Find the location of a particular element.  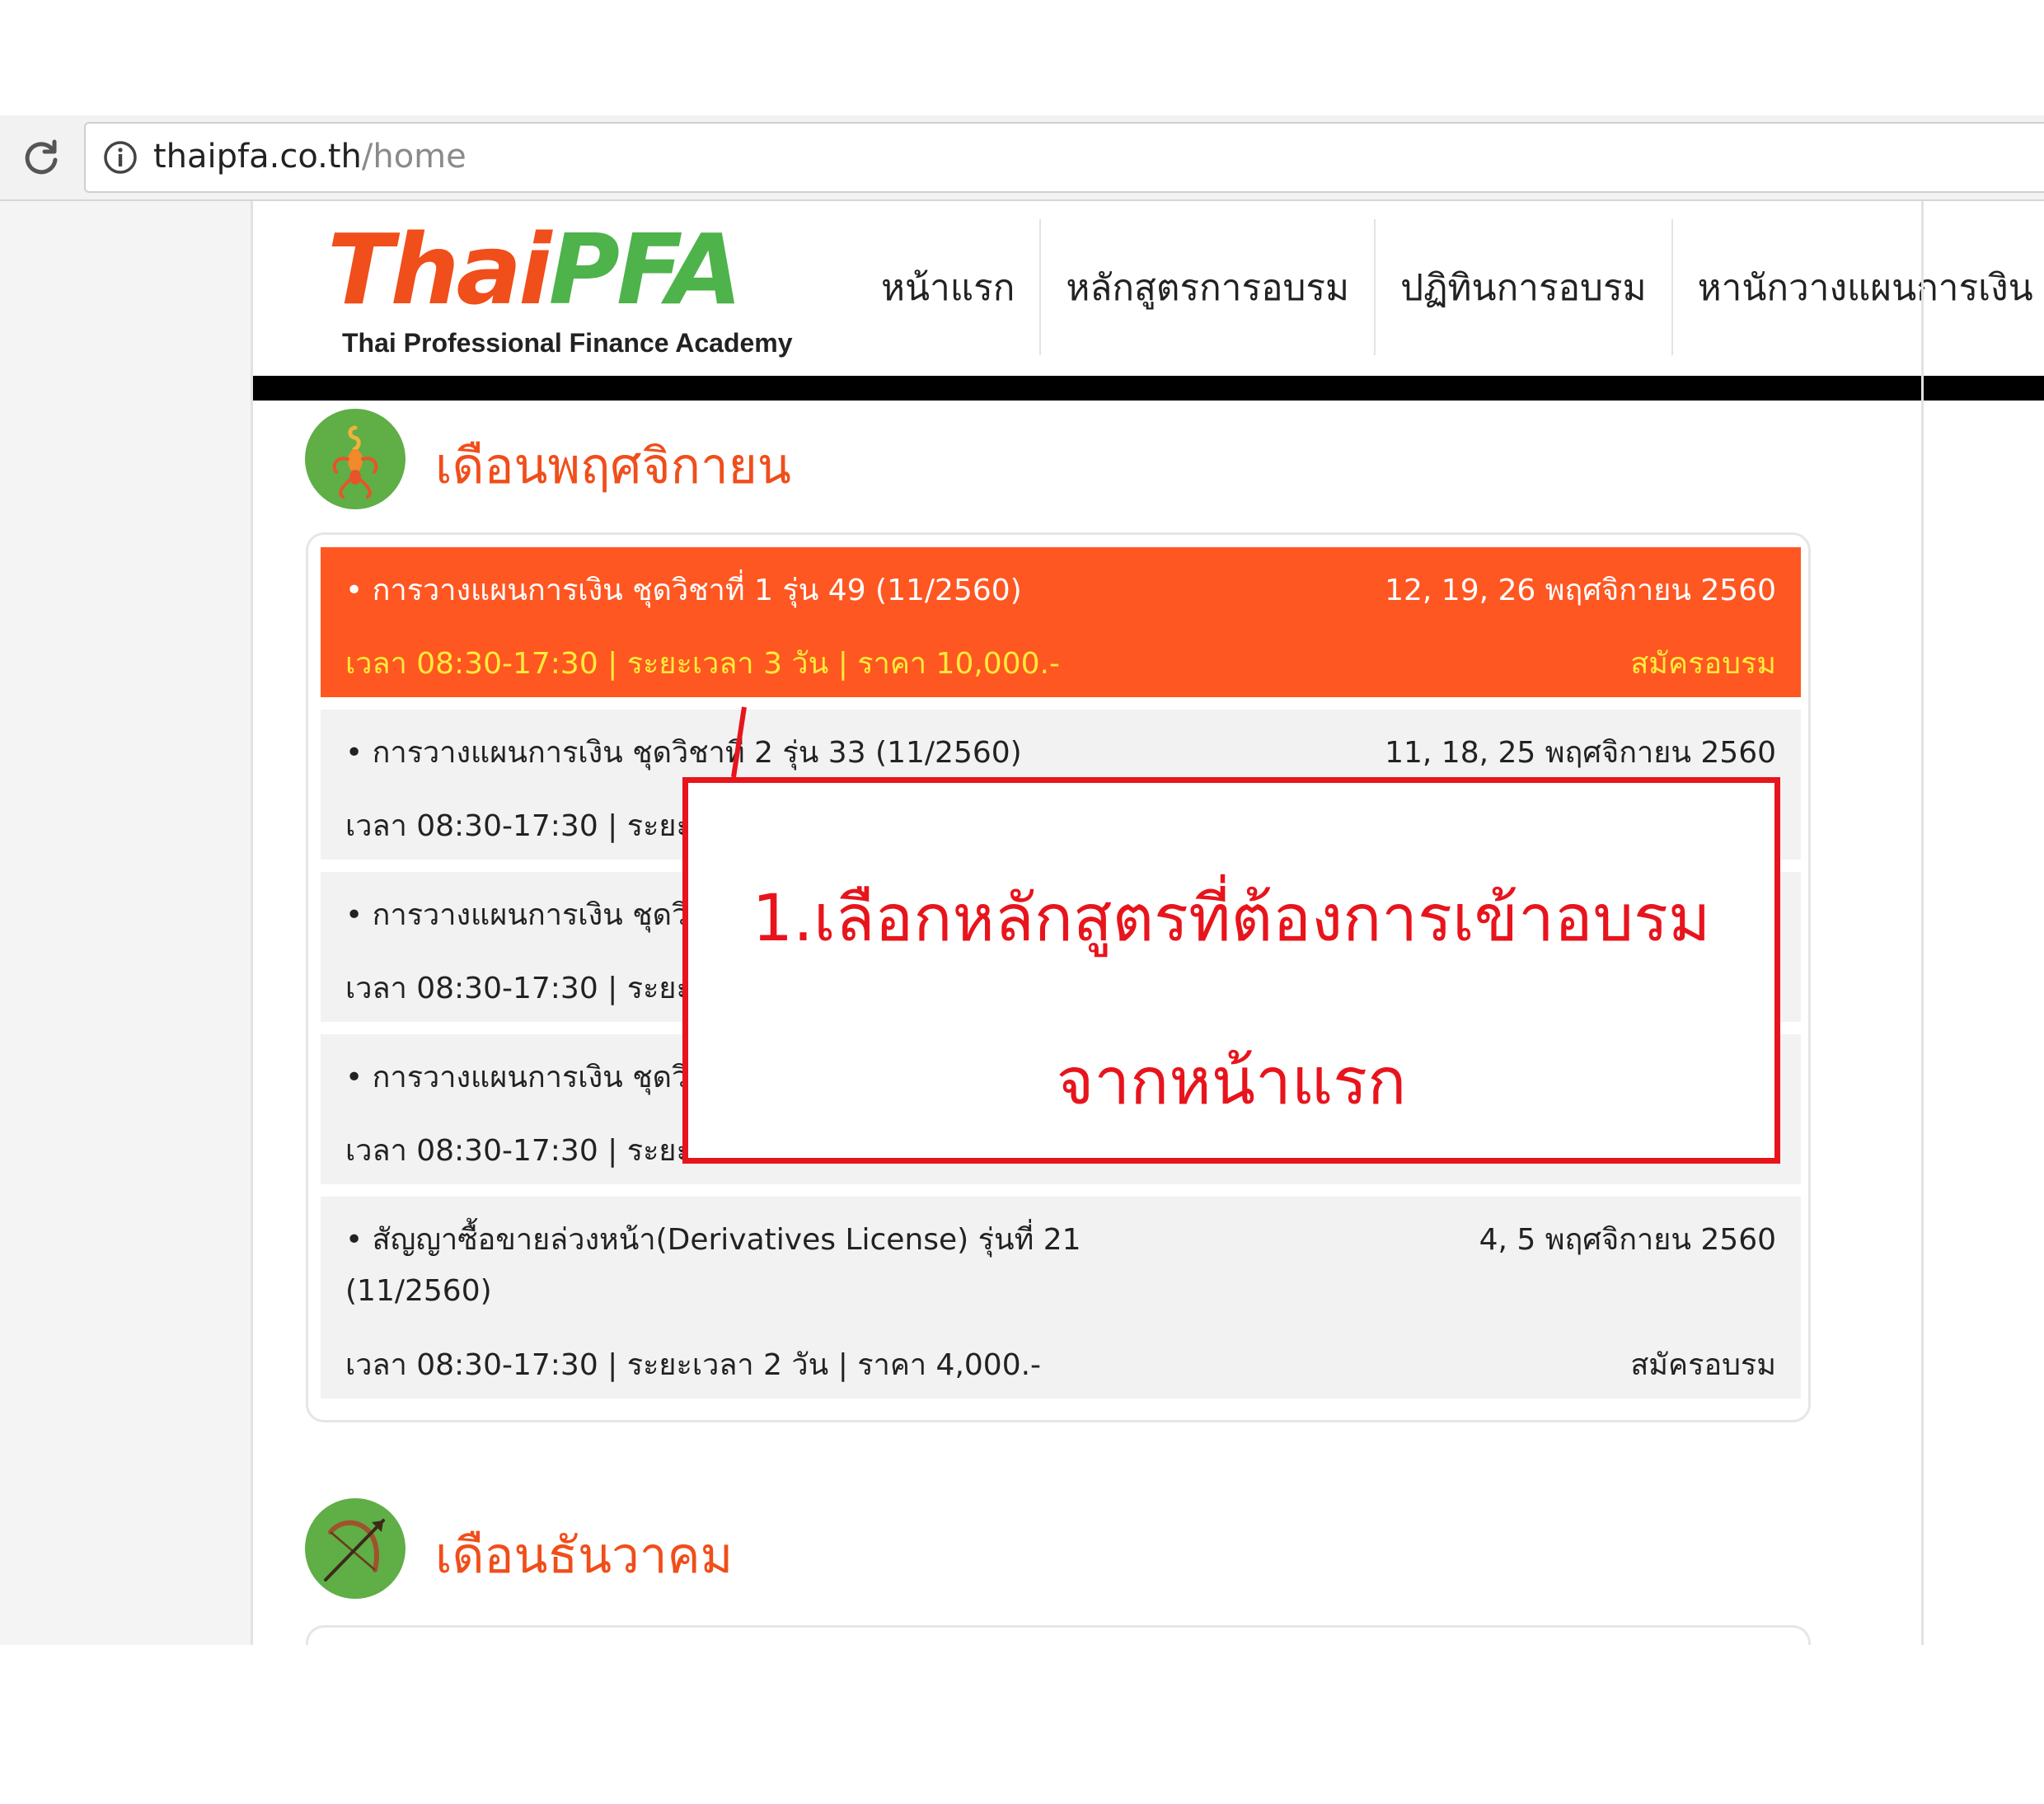

url-path: /home is located at coordinates (413, 157).